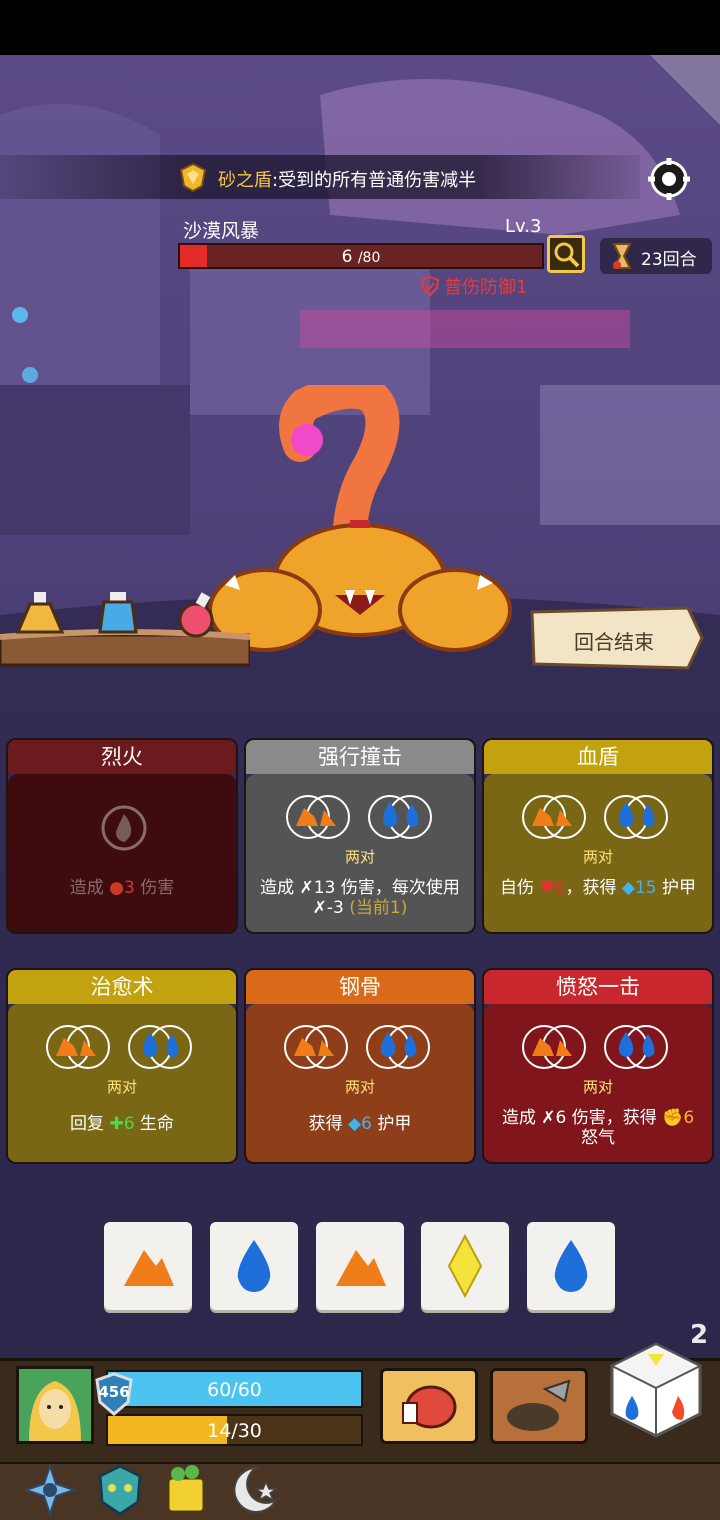 The height and width of the screenshot is (1520, 720). What do you see at coordinates (55, 1405) in the screenshot?
I see `player-portrait` at bounding box center [55, 1405].